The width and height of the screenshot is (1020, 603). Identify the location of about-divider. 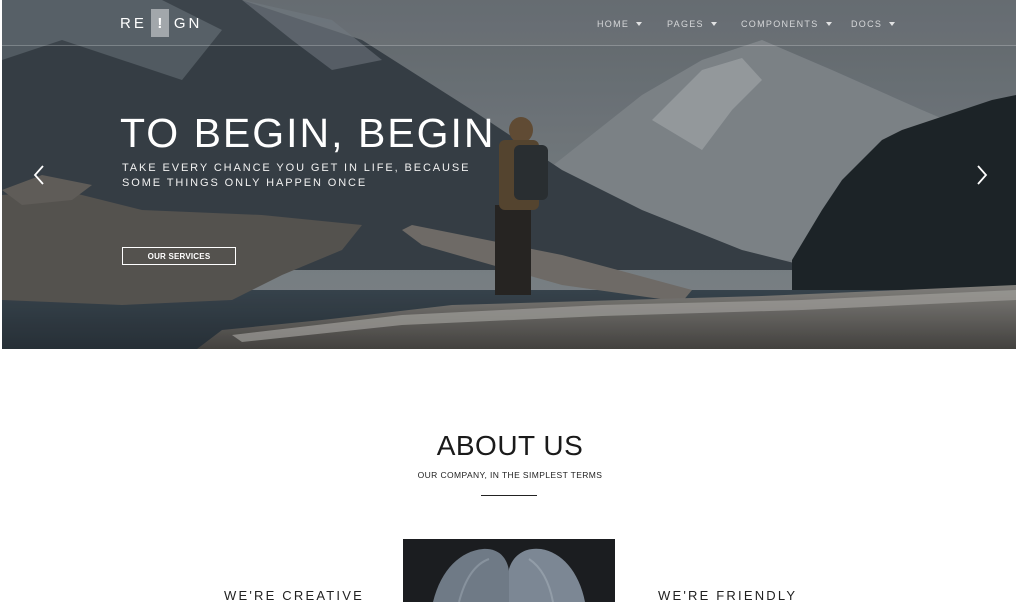
(509, 495).